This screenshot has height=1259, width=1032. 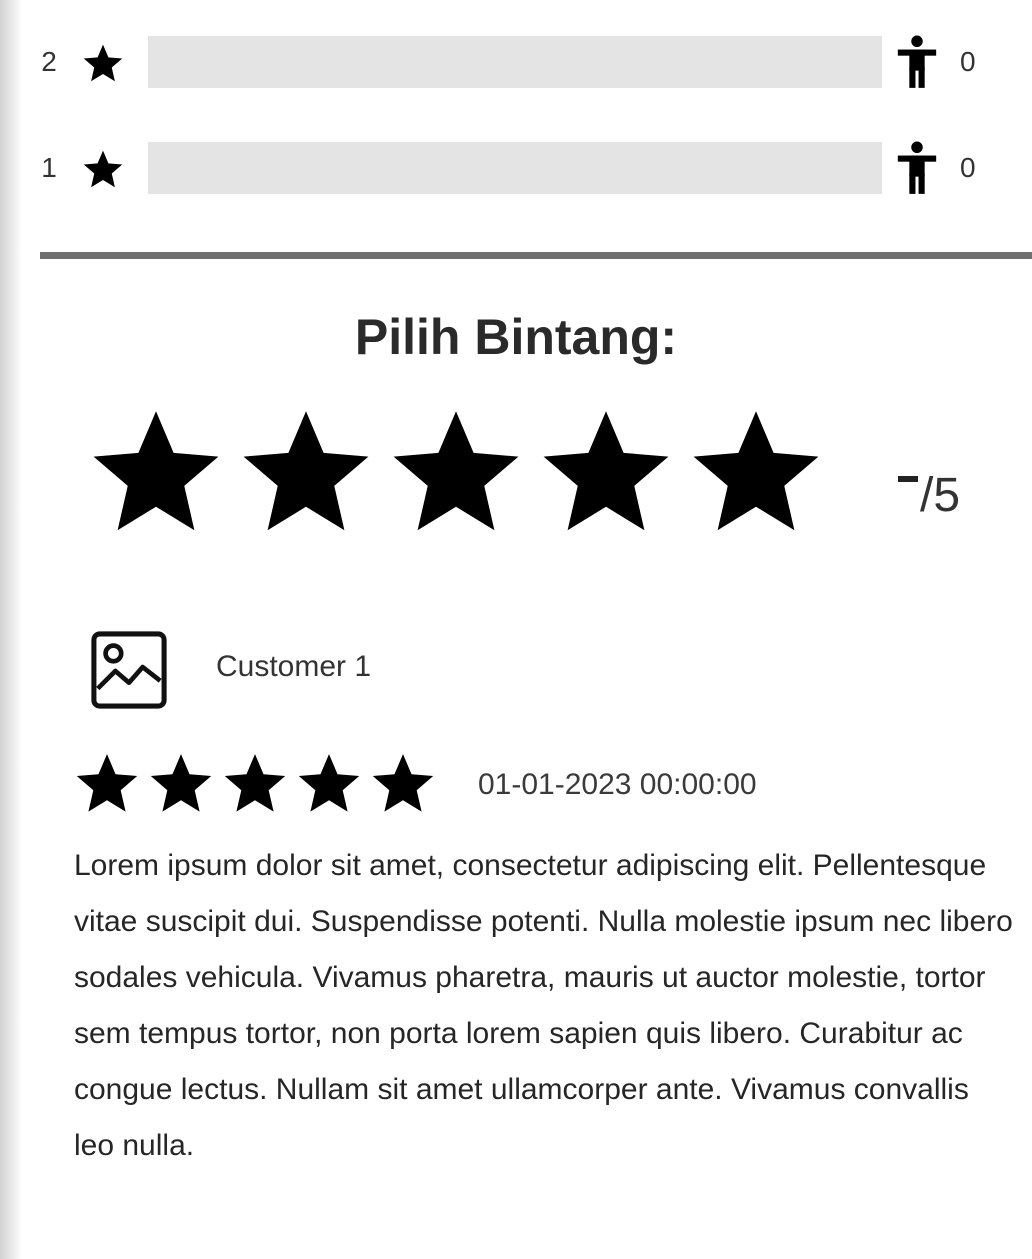 I want to click on picker-star-2-icon, so click(x=306, y=471).